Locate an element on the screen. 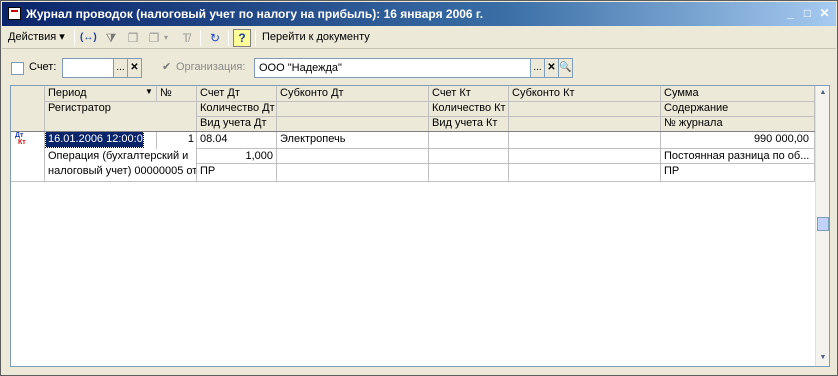 Image resolution: width=838 pixels, height=376 pixels. goto-document-button: Перейти к документу is located at coordinates (316, 38).